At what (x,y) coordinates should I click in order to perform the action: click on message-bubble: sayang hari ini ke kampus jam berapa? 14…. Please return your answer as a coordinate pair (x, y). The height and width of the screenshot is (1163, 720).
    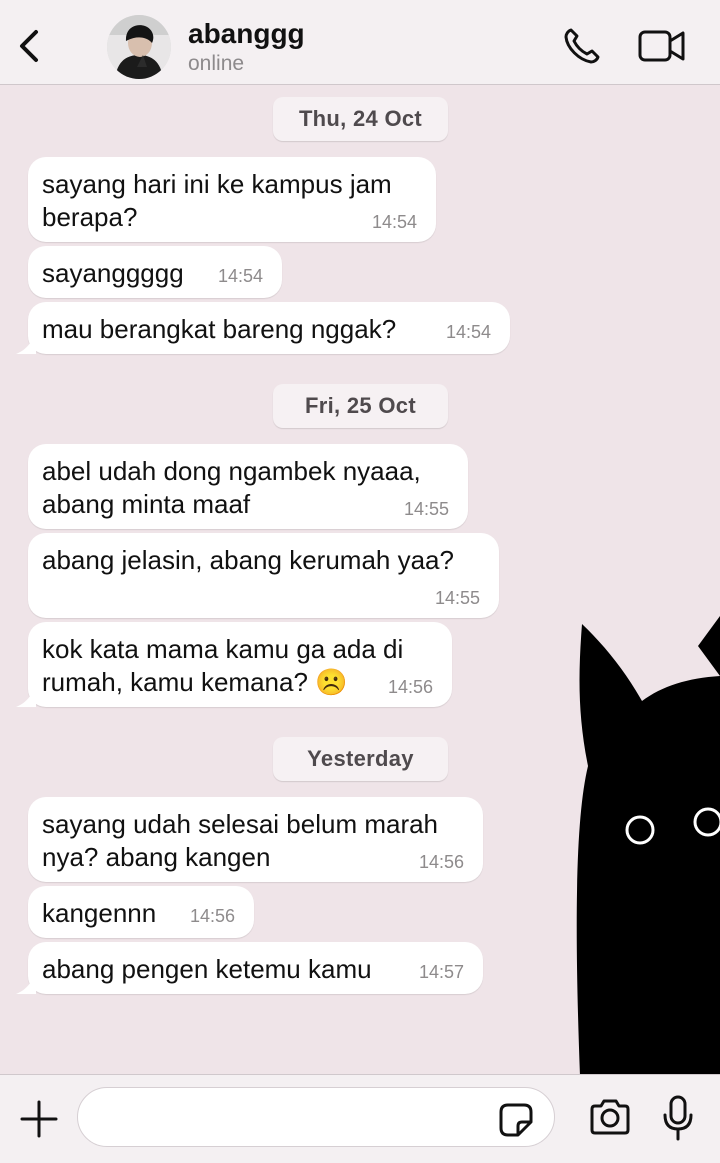
    Looking at the image, I should click on (232, 199).